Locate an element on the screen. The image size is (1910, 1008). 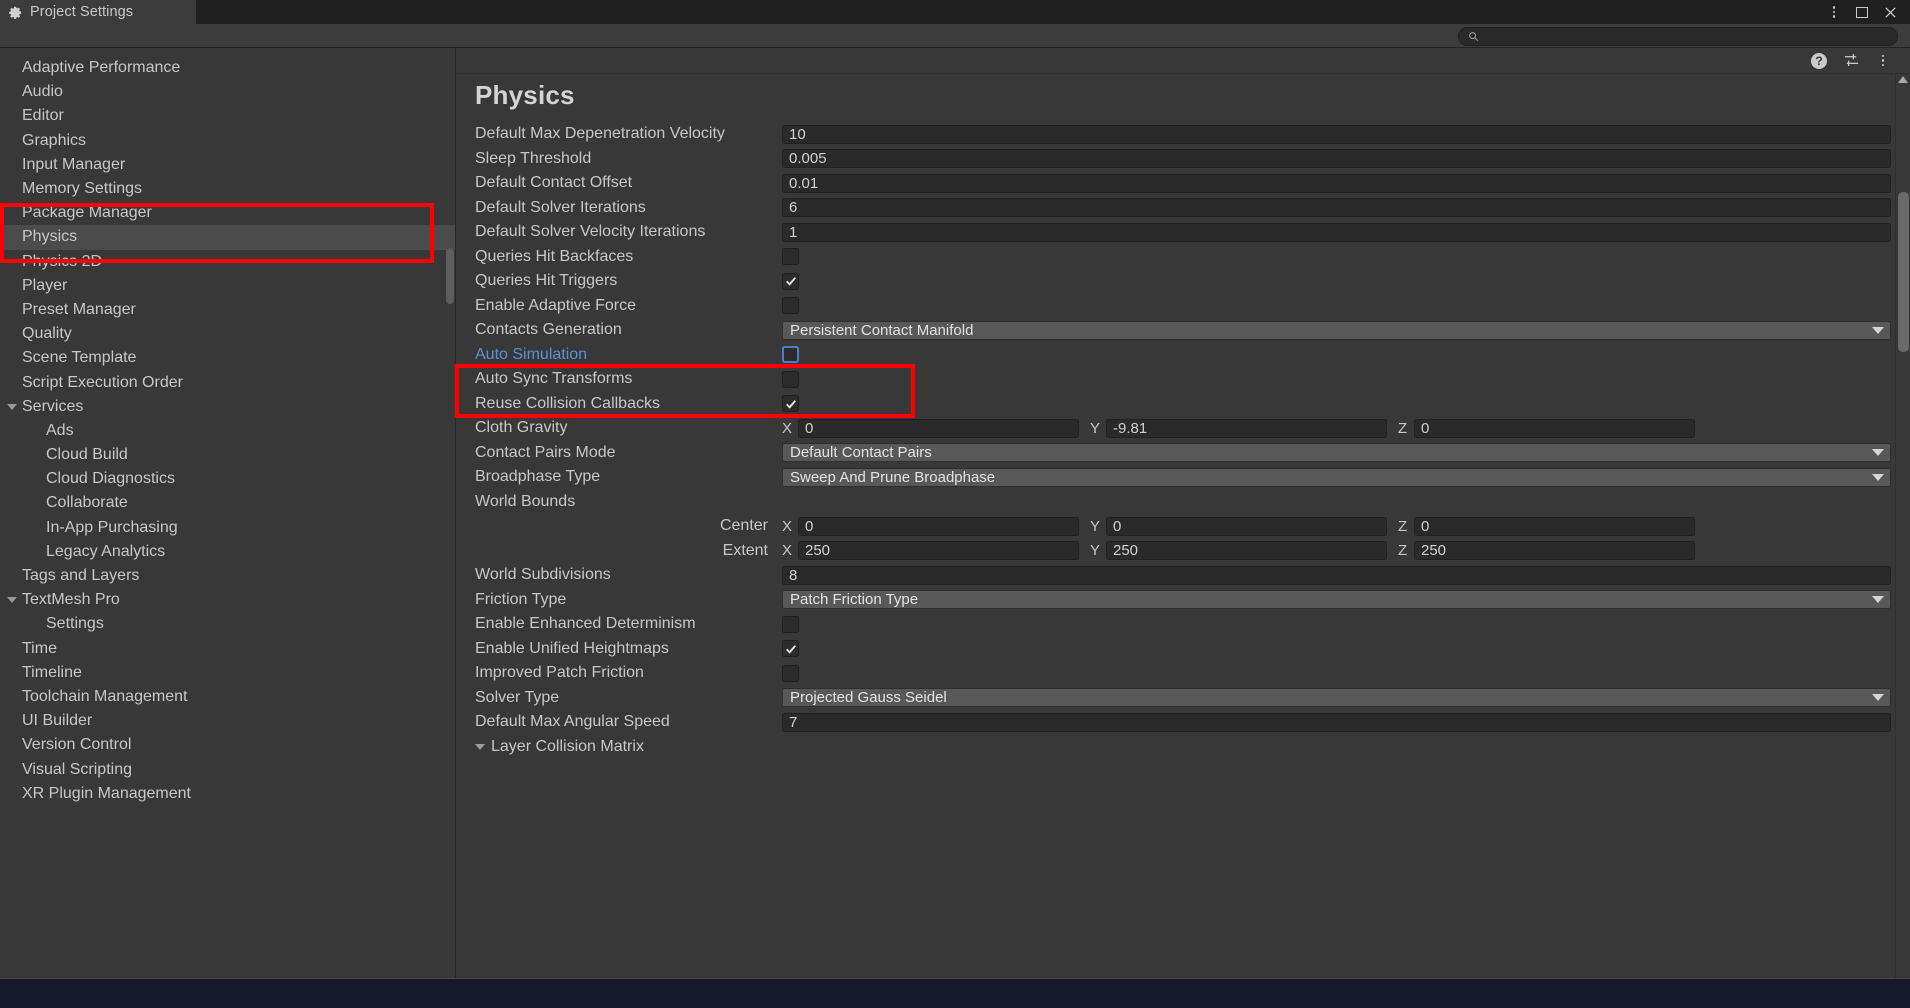
checkbox-auto-sync-transforms is located at coordinates (790, 379).